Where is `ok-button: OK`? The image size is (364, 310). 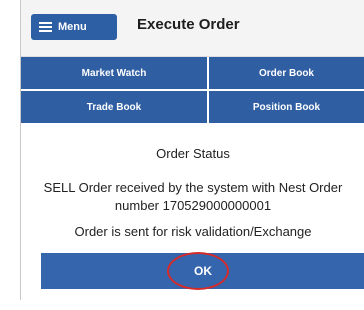
ok-button: OK is located at coordinates (202, 271).